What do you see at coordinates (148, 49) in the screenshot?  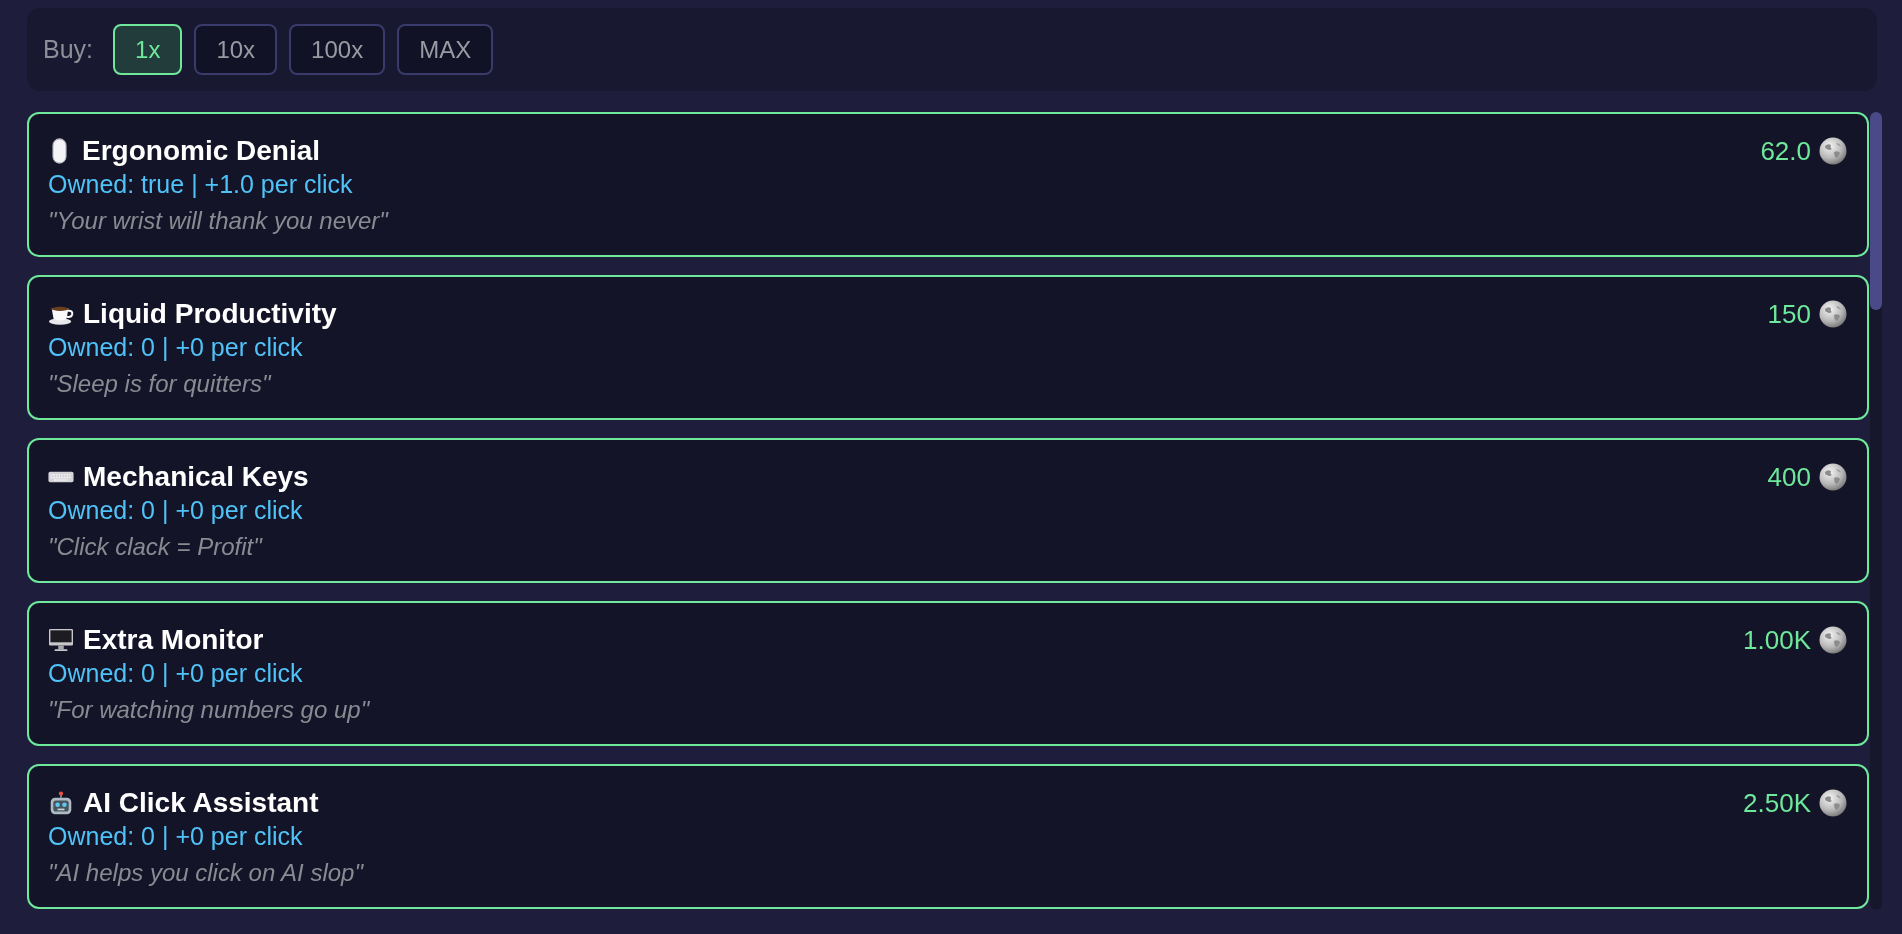 I see `buy-amount-button: 1x` at bounding box center [148, 49].